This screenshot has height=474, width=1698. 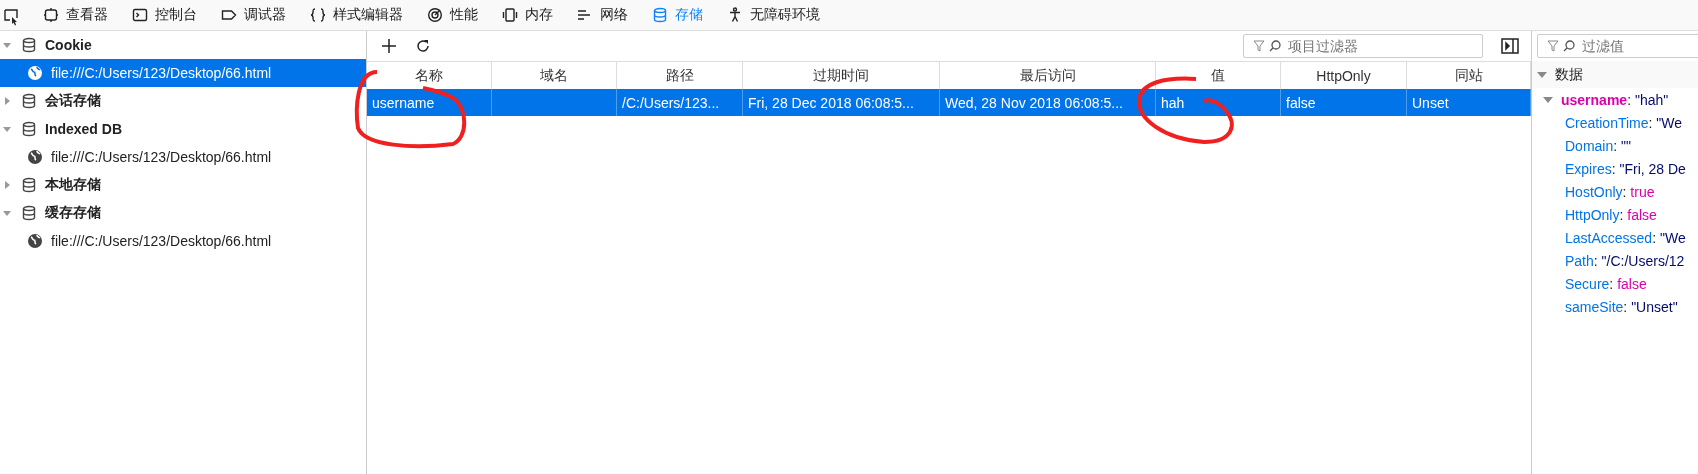 What do you see at coordinates (585, 15) in the screenshot?
I see `lines-icon` at bounding box center [585, 15].